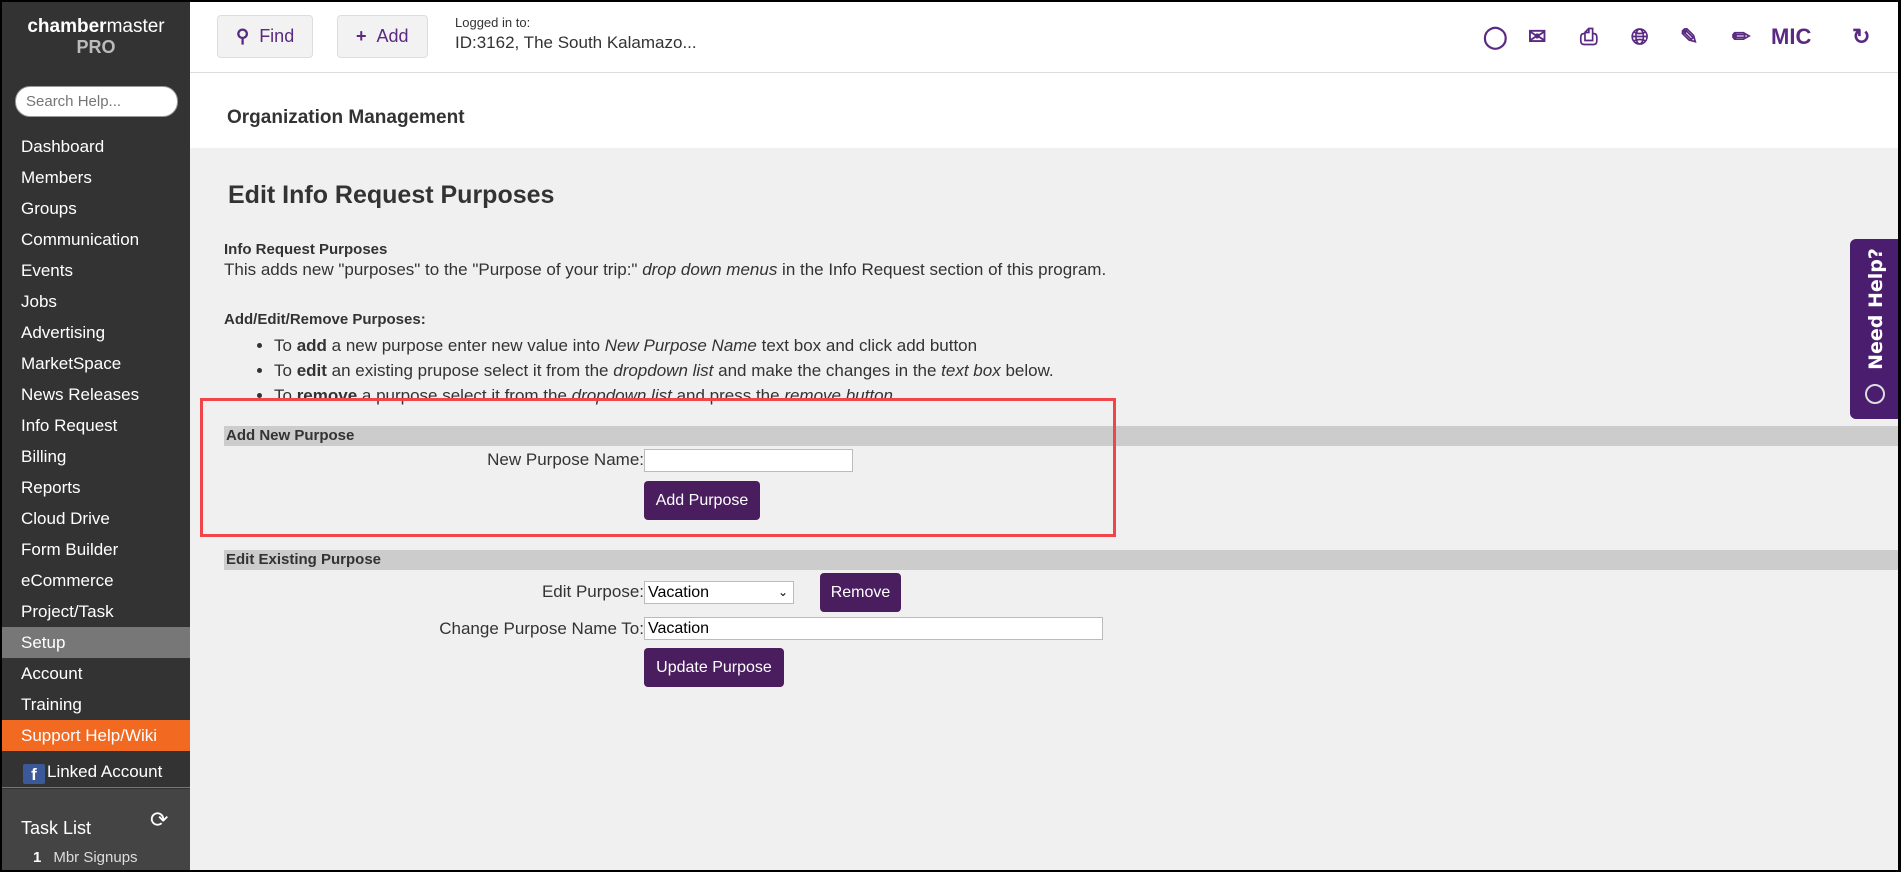 The width and height of the screenshot is (1901, 872). What do you see at coordinates (346, 117) in the screenshot?
I see `org-title: Organization Management` at bounding box center [346, 117].